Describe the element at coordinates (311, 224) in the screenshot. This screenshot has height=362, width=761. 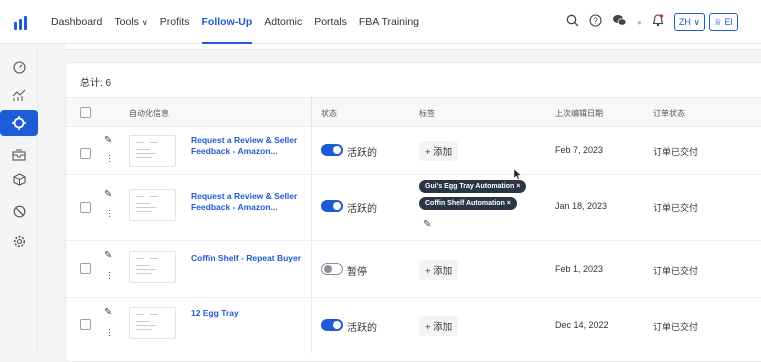
I see `column-divider` at that location.